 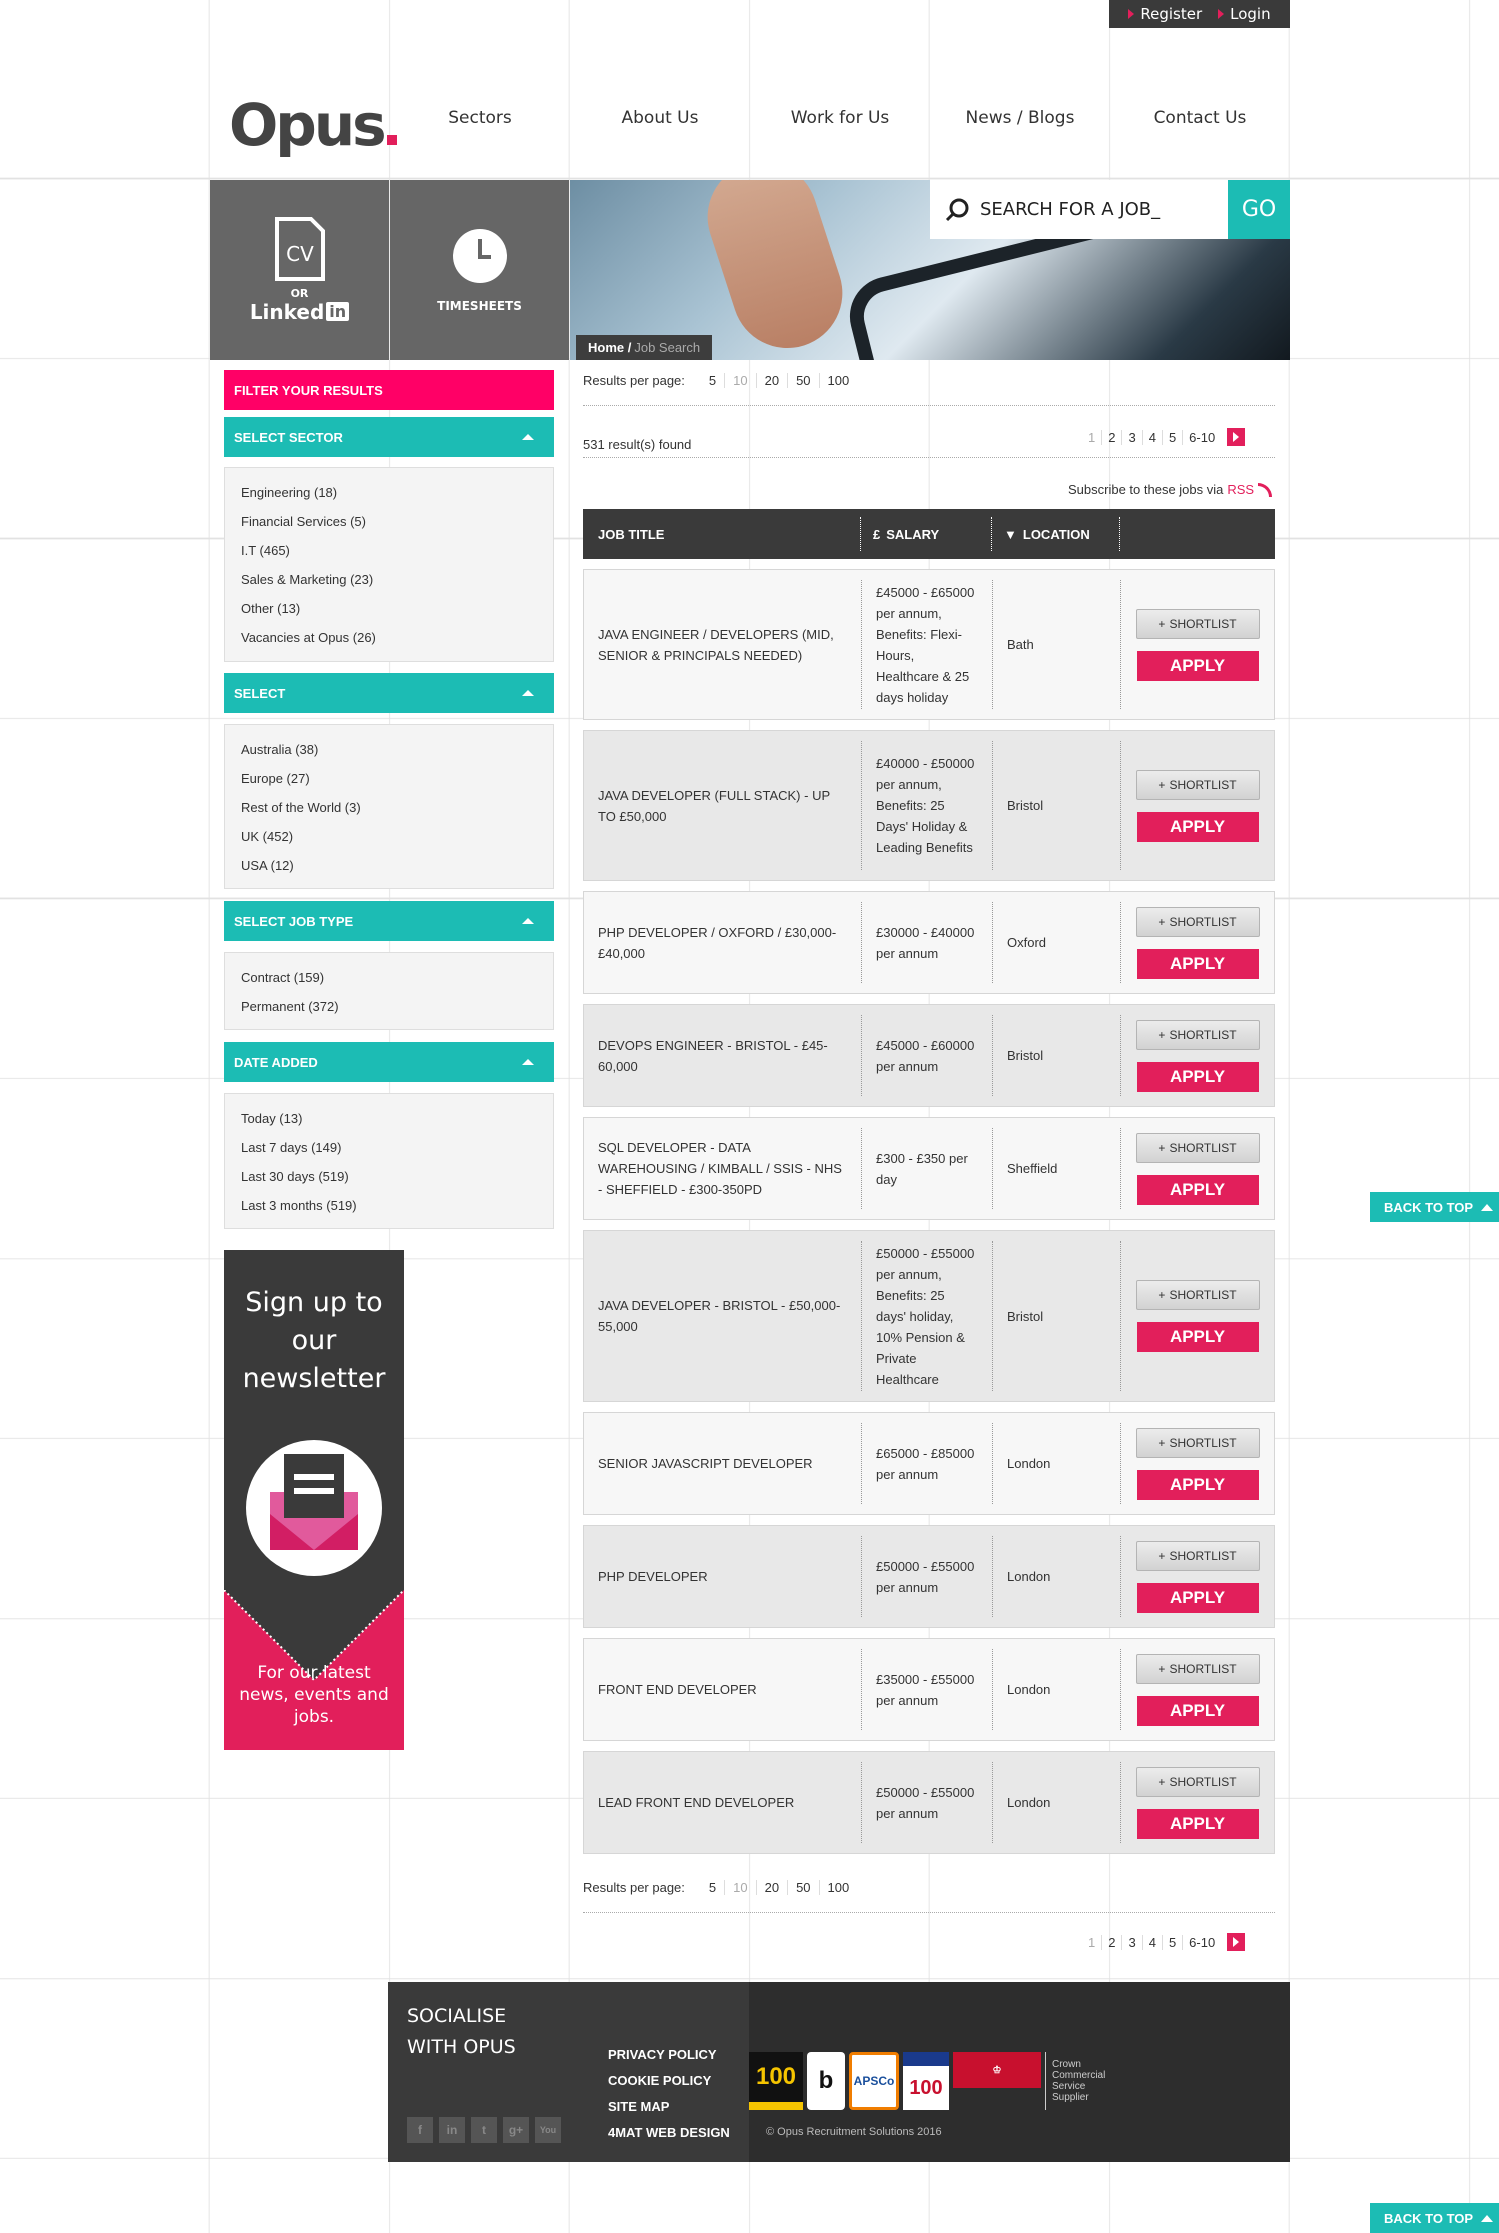 I want to click on filter-option: Sales & Marketing (23), so click(x=389, y=579).